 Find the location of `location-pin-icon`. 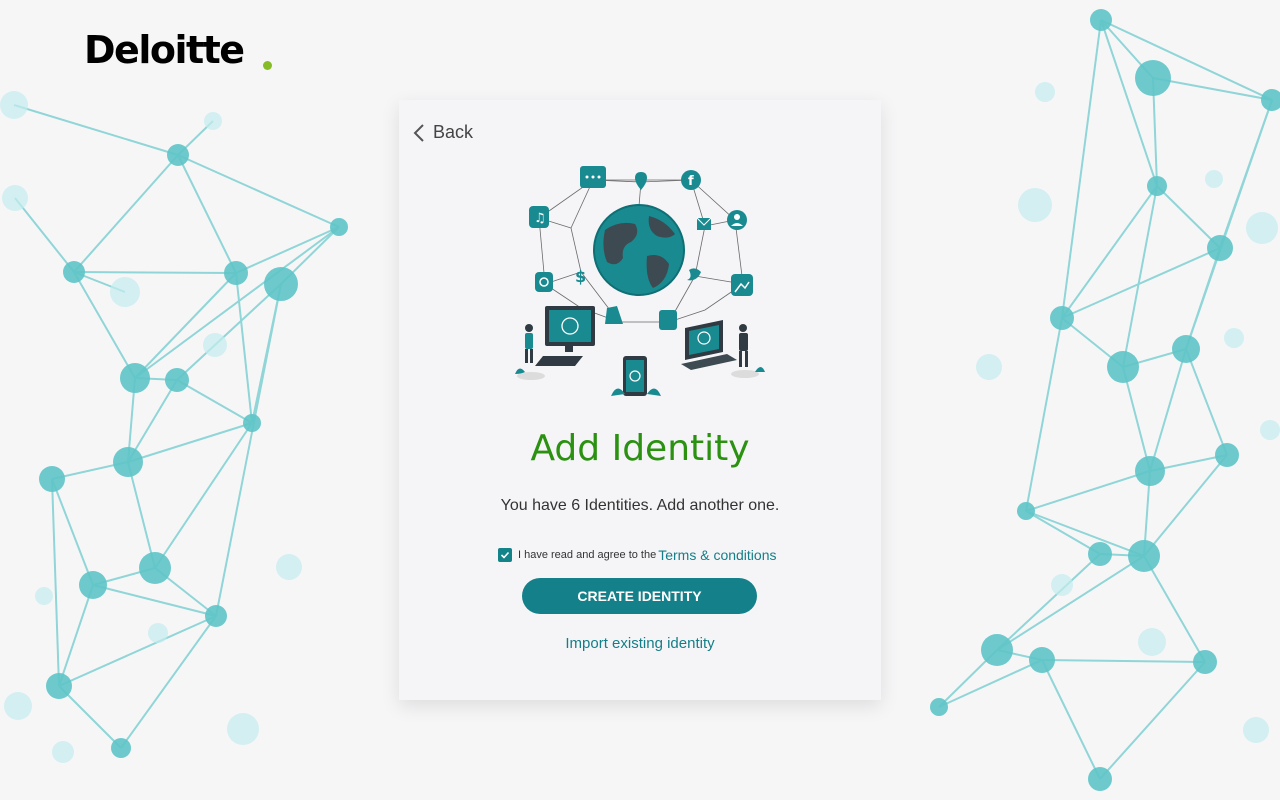

location-pin-icon is located at coordinates (641, 181).